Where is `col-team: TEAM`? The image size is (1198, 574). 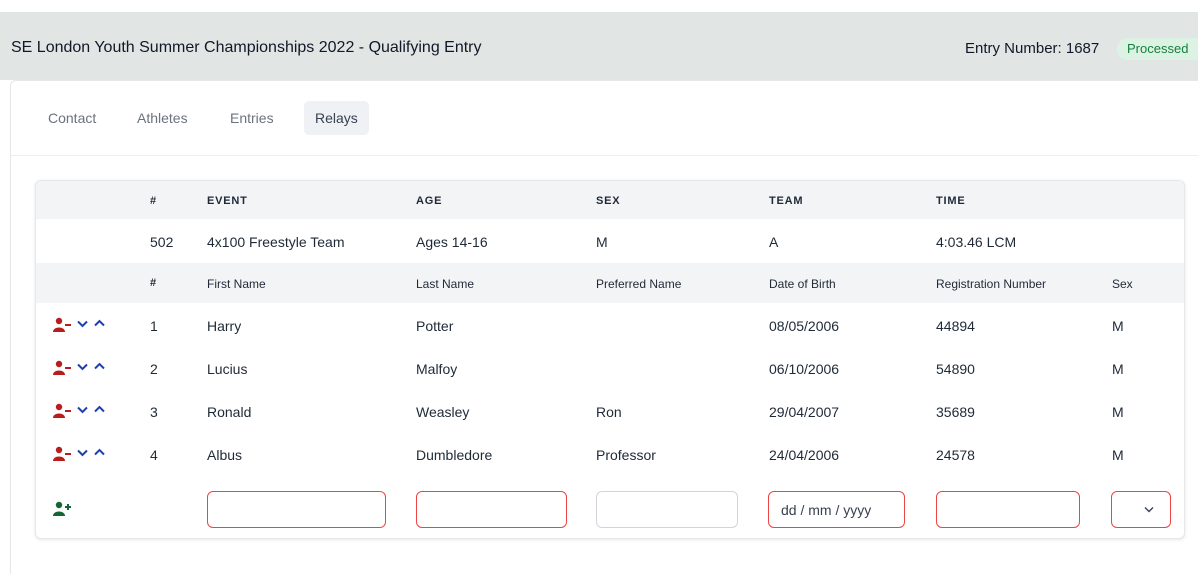 col-team: TEAM is located at coordinates (786, 201).